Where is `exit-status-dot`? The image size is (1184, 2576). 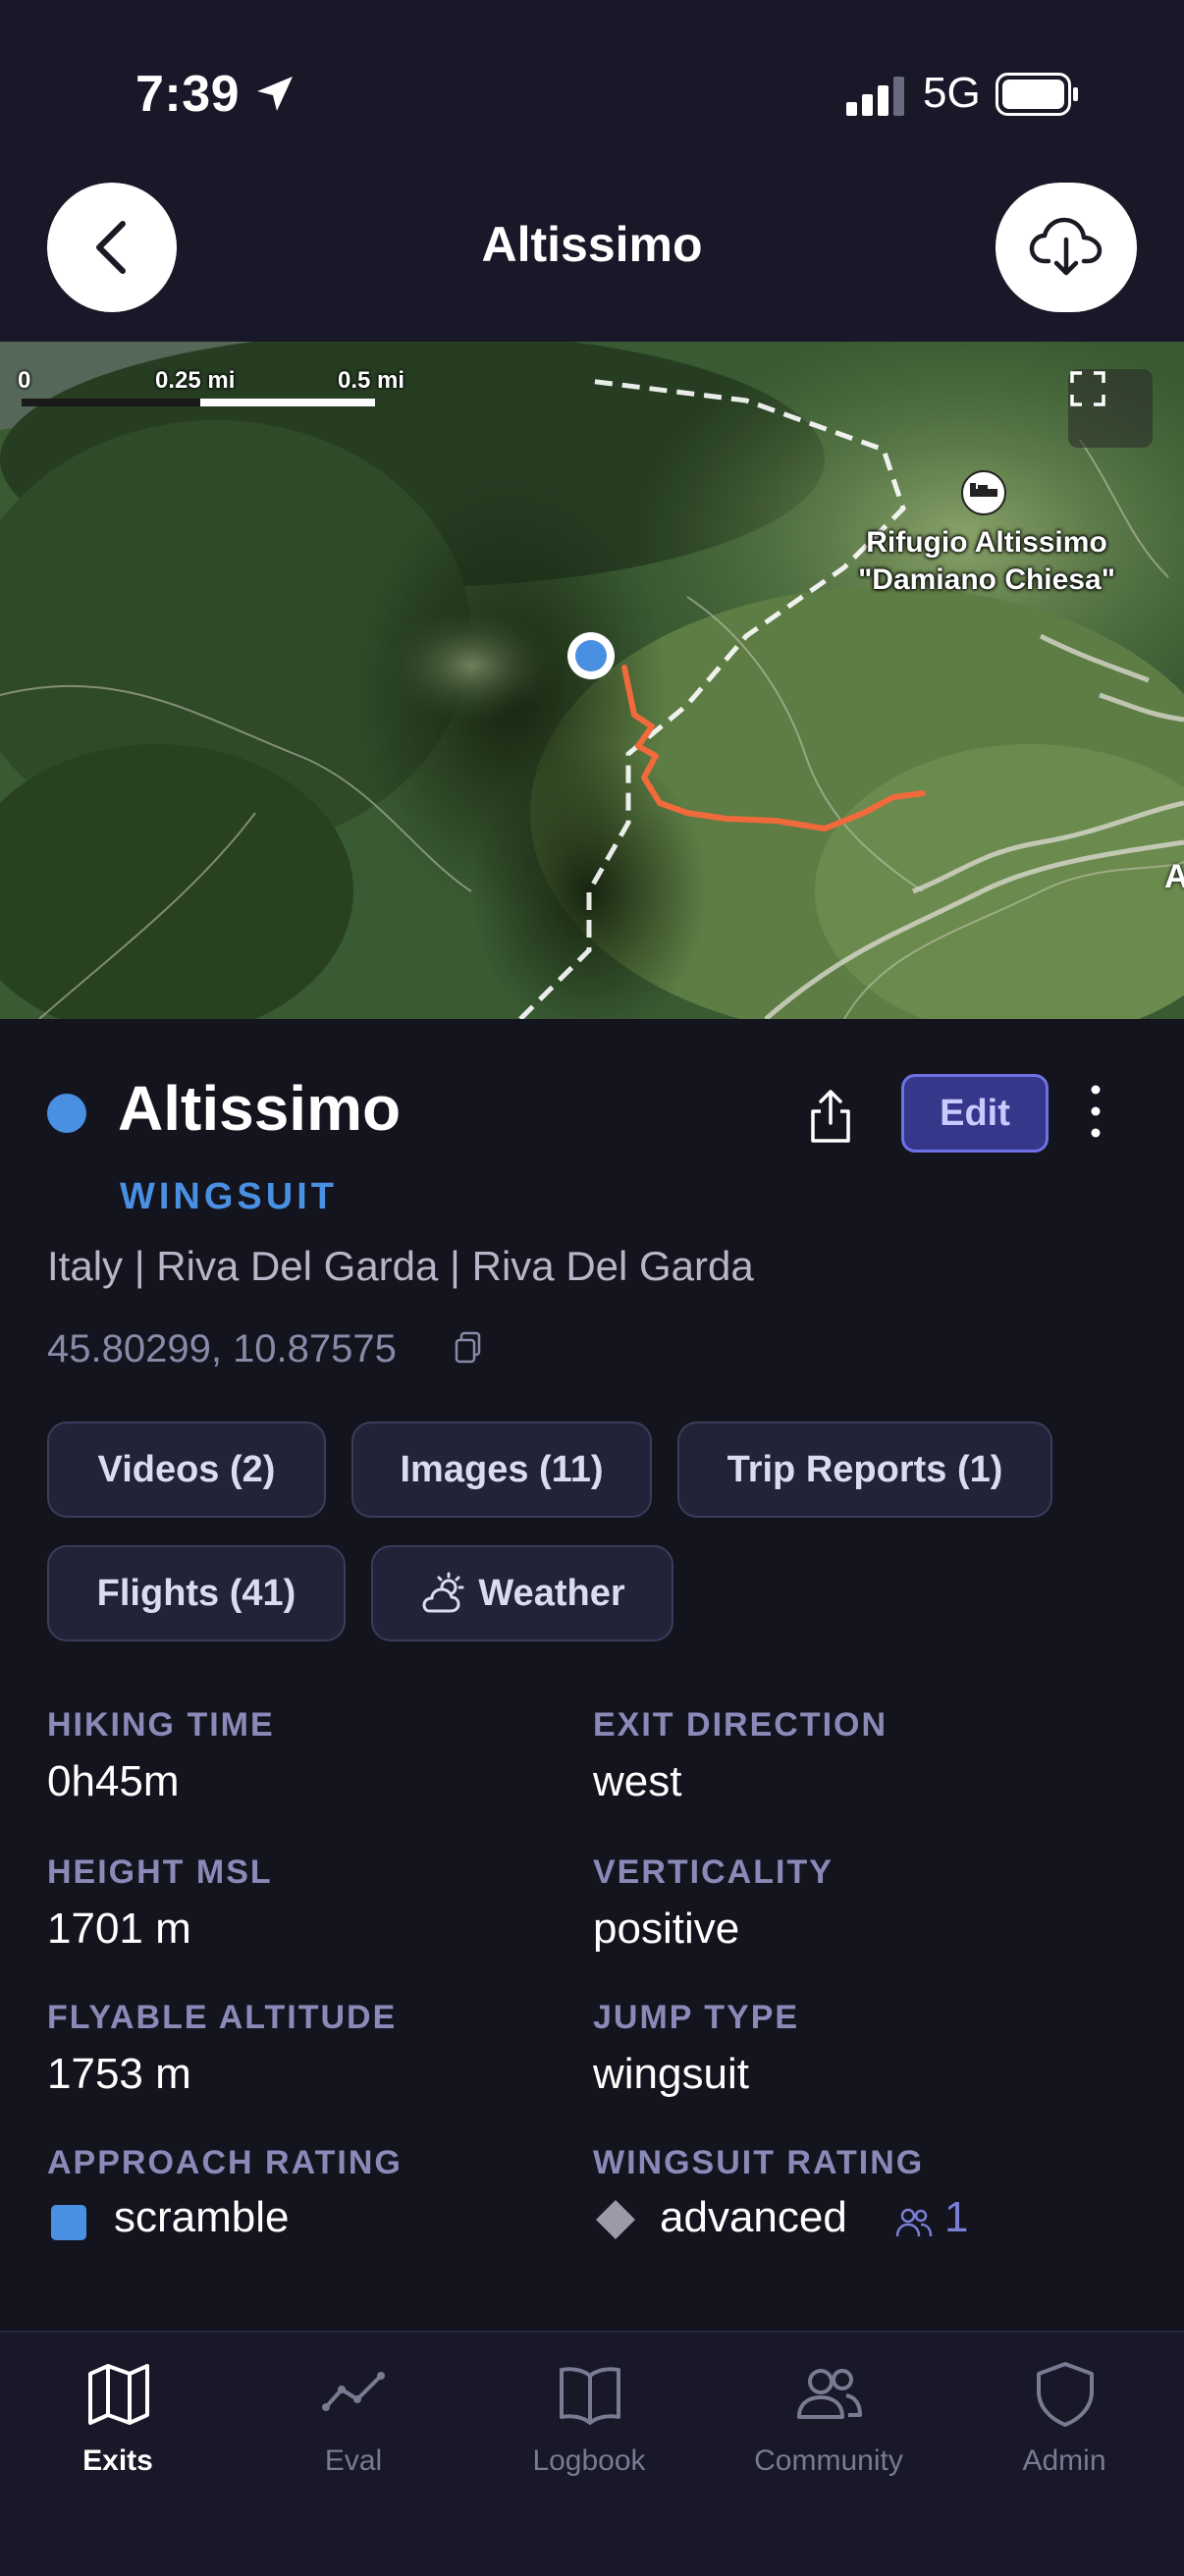
exit-status-dot is located at coordinates (67, 1113).